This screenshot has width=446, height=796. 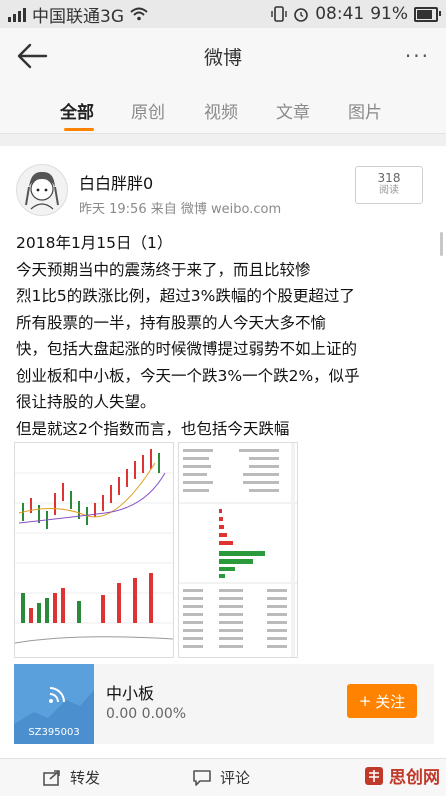 I want to click on avatar, so click(x=42, y=190).